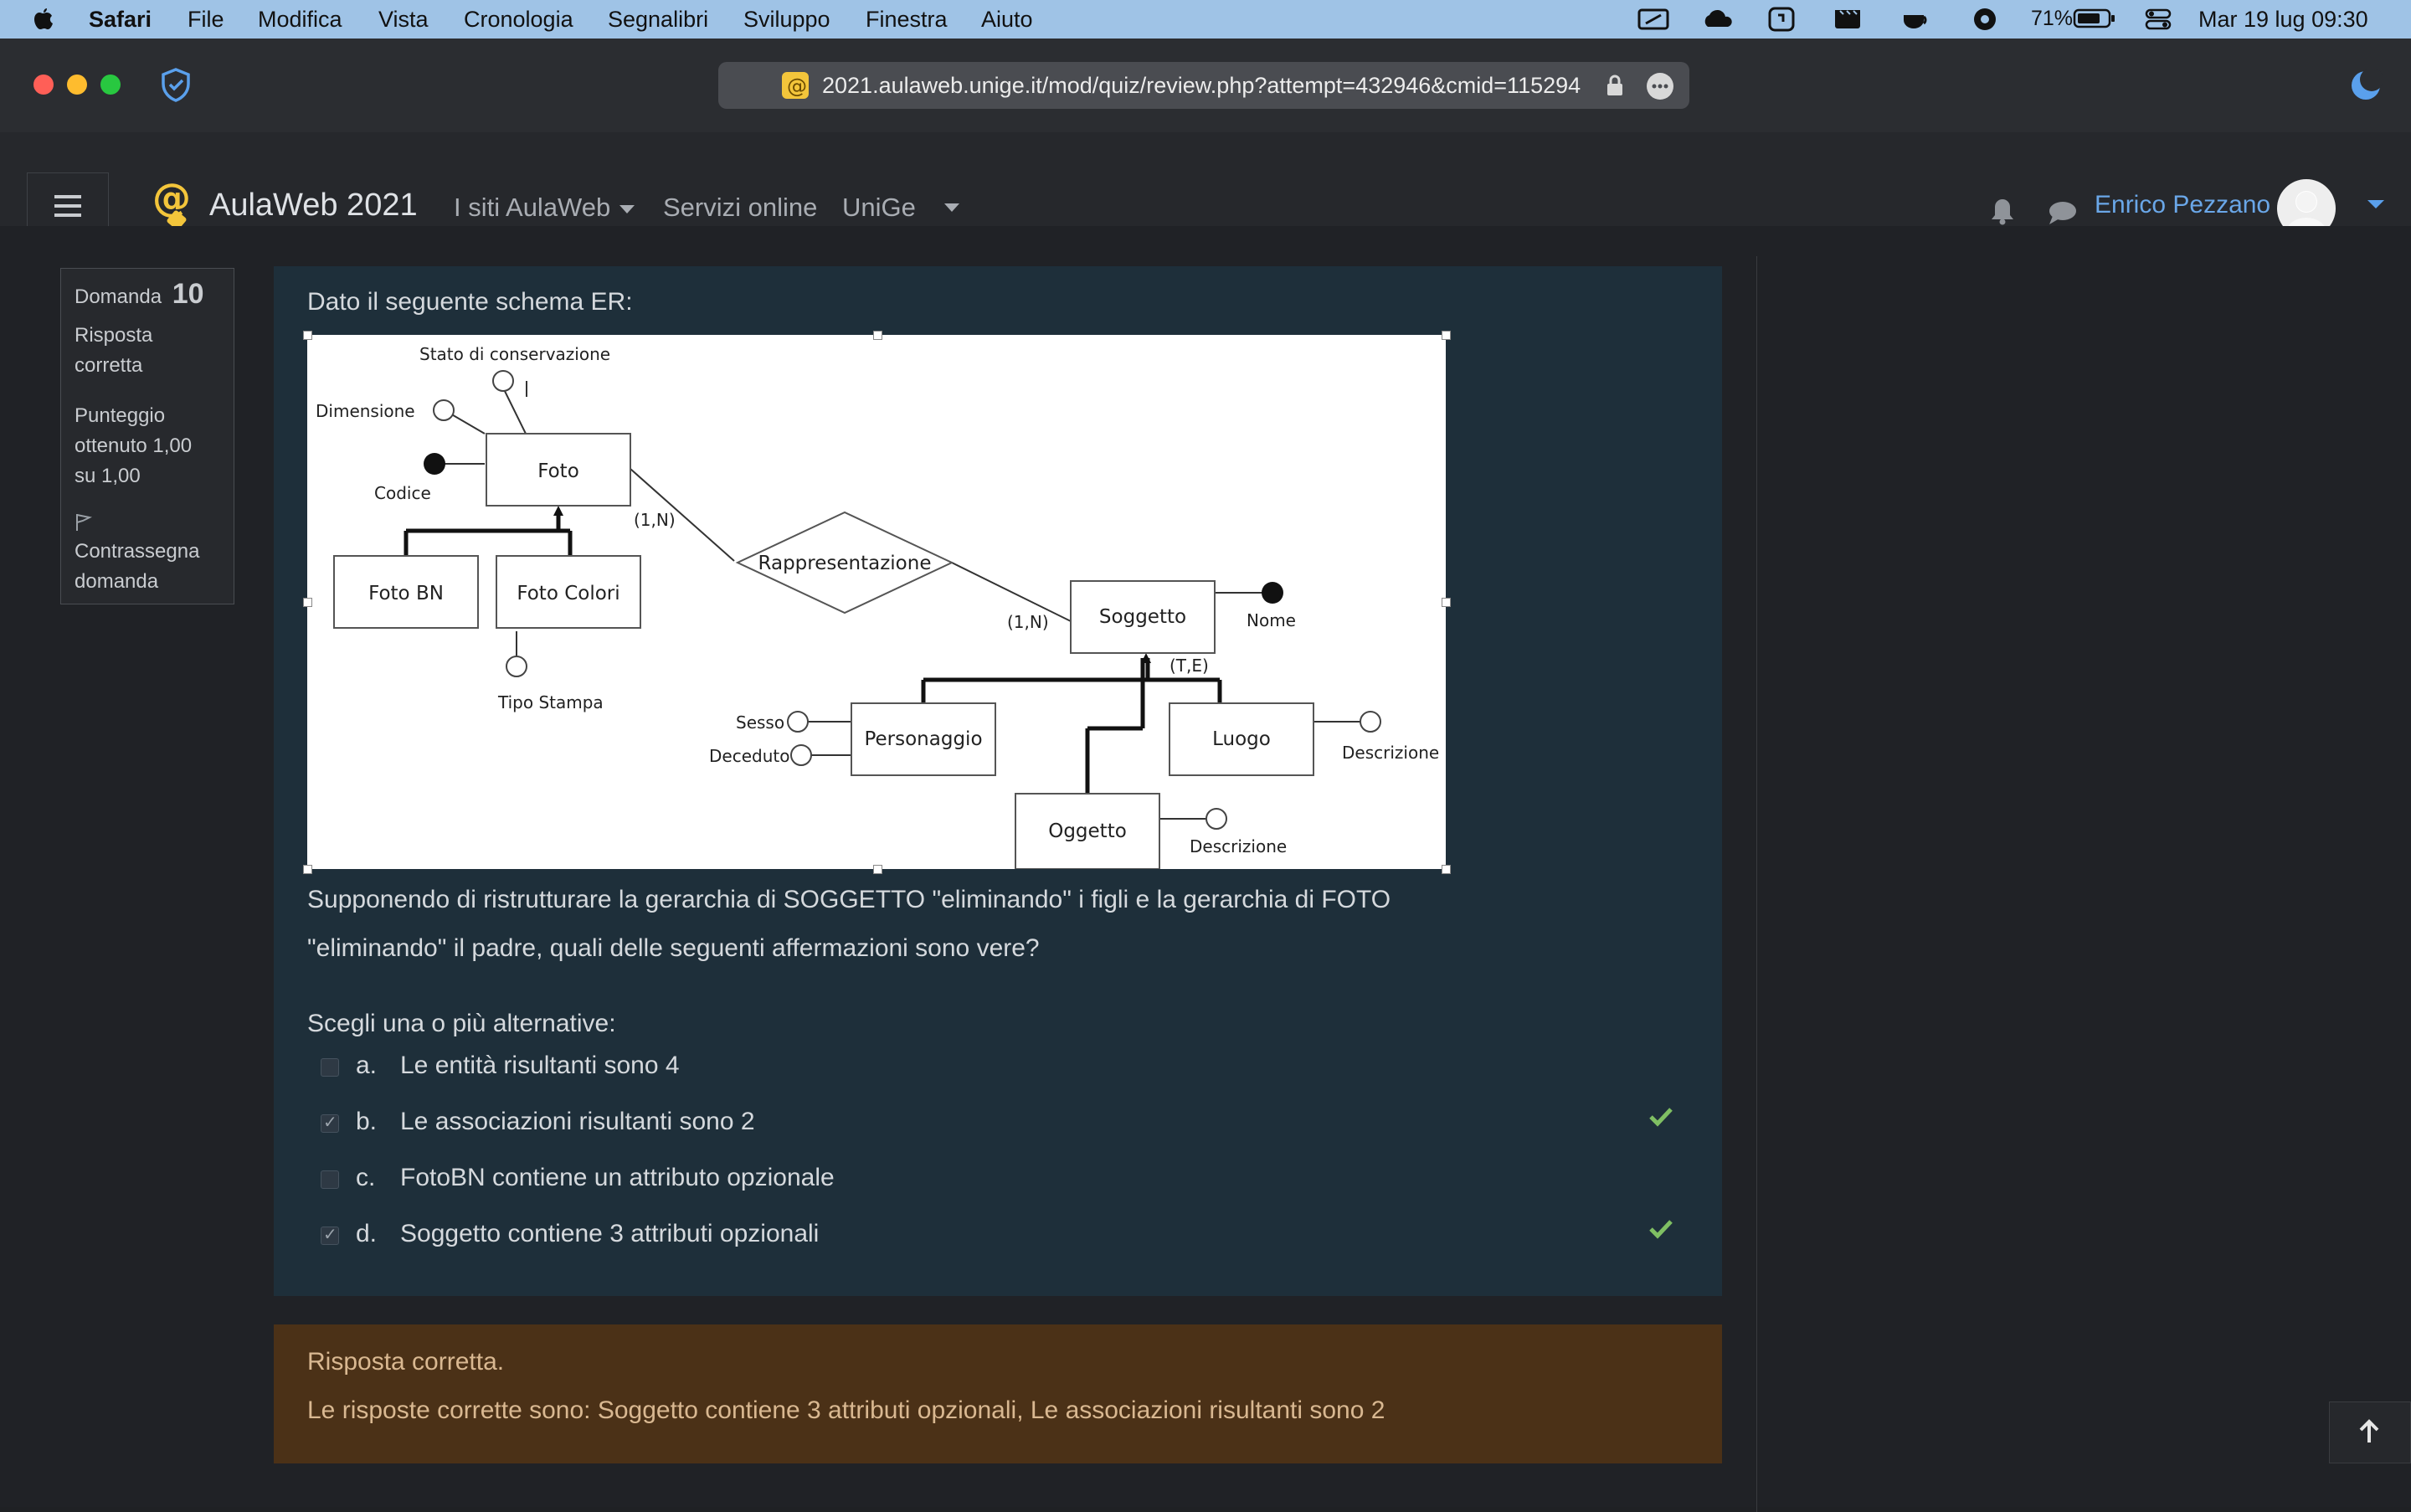 The height and width of the screenshot is (1512, 2411). Describe the element at coordinates (786, 20) in the screenshot. I see `menu-sviluppo: Sviluppo` at that location.